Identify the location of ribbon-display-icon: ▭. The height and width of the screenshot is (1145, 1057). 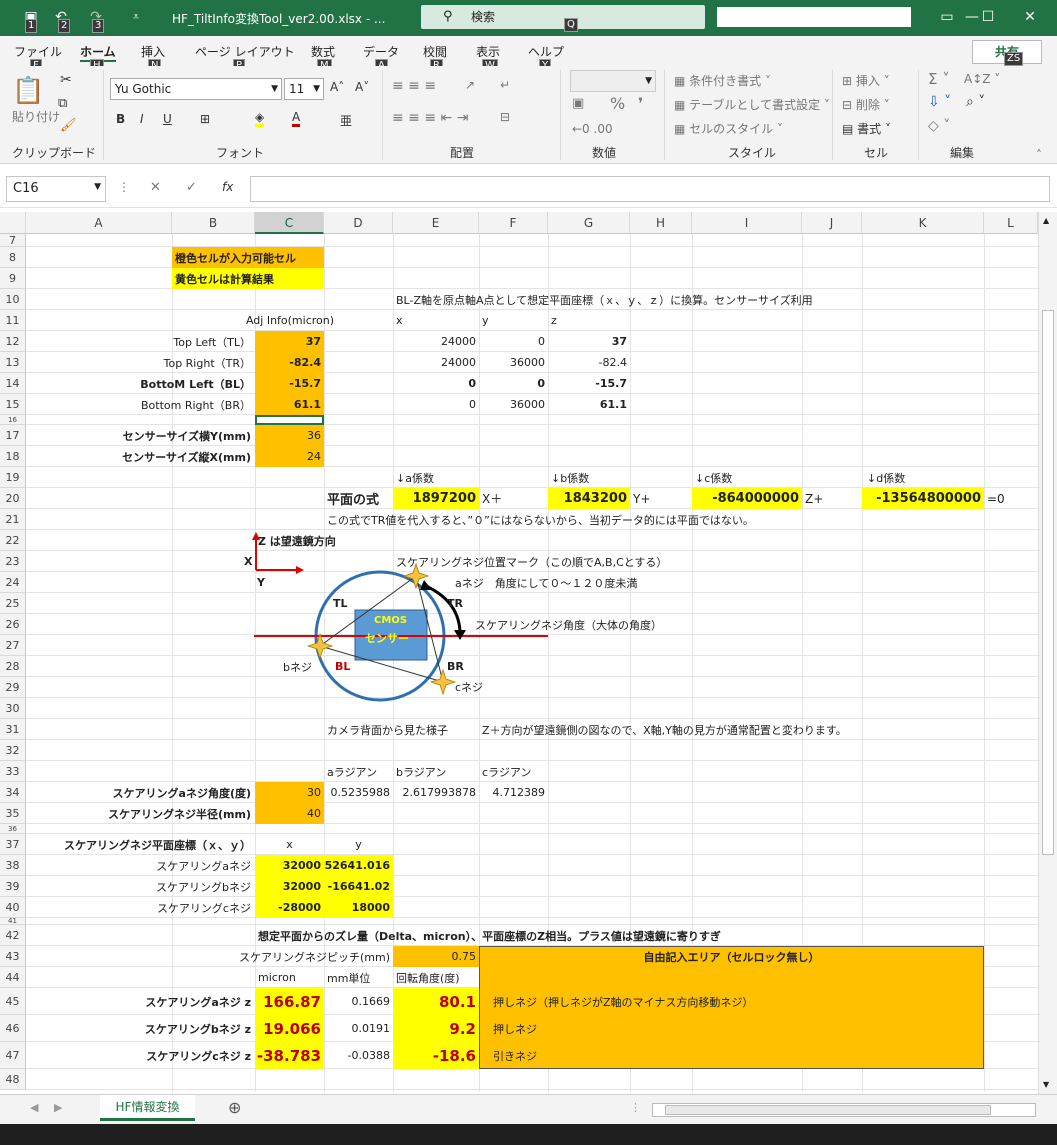
(947, 17).